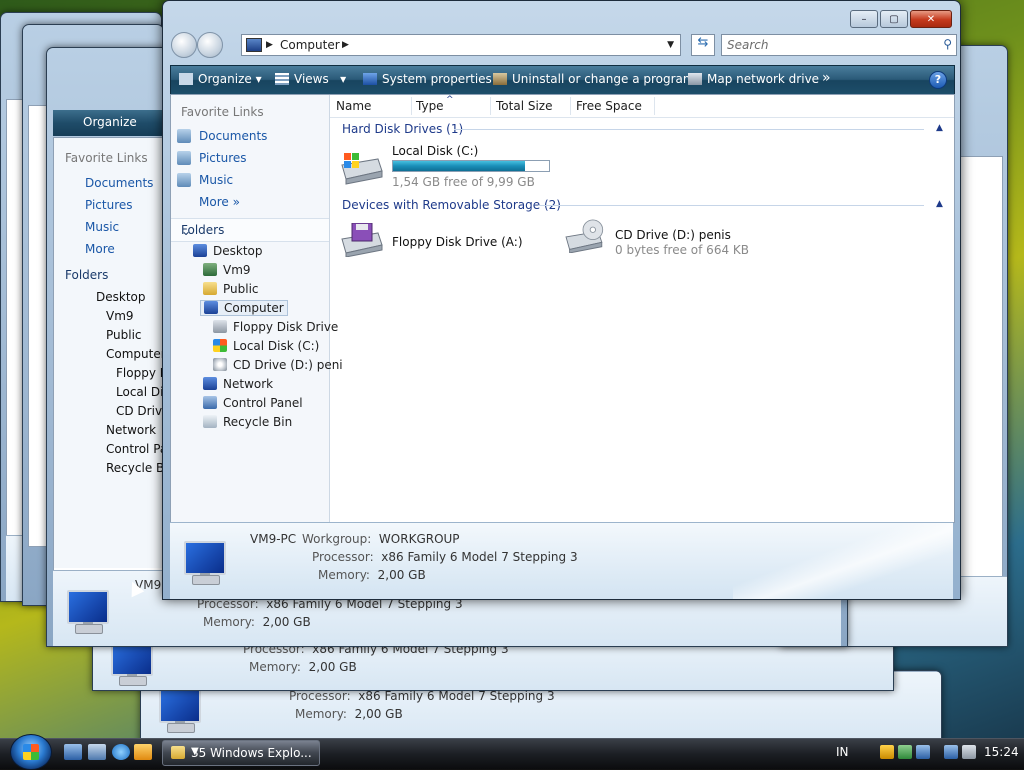 Image resolution: width=1024 pixels, height=770 pixels. I want to click on refresh-button: ⇆, so click(703, 45).